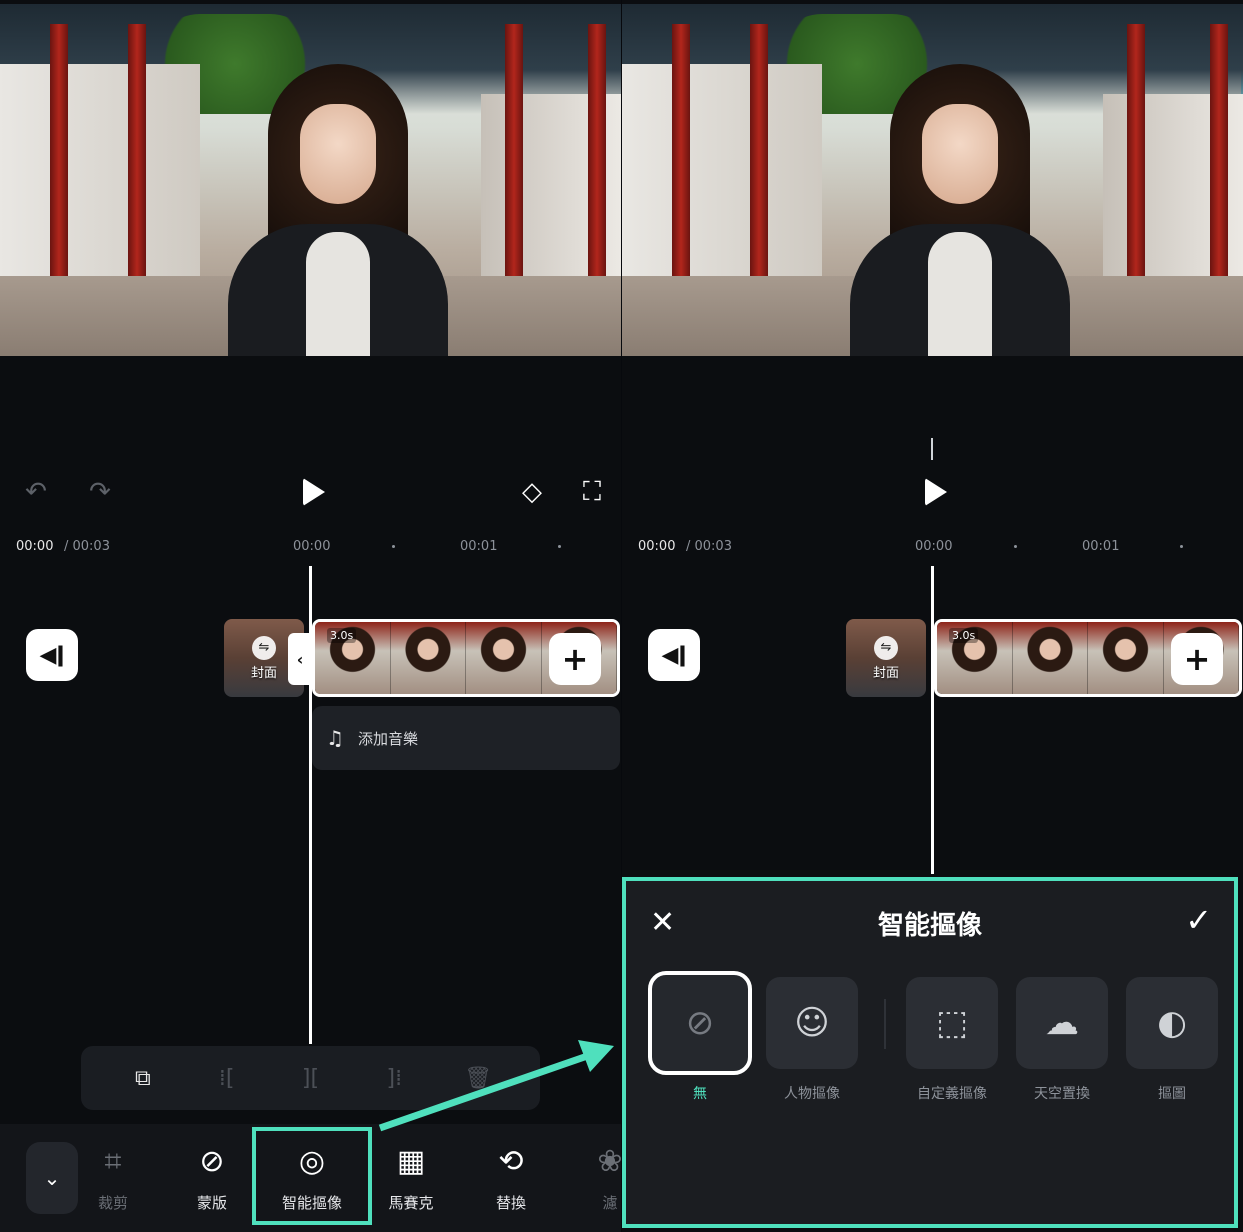 This screenshot has width=1243, height=1232. What do you see at coordinates (100, 492) in the screenshot?
I see `redo-icon: ↷` at bounding box center [100, 492].